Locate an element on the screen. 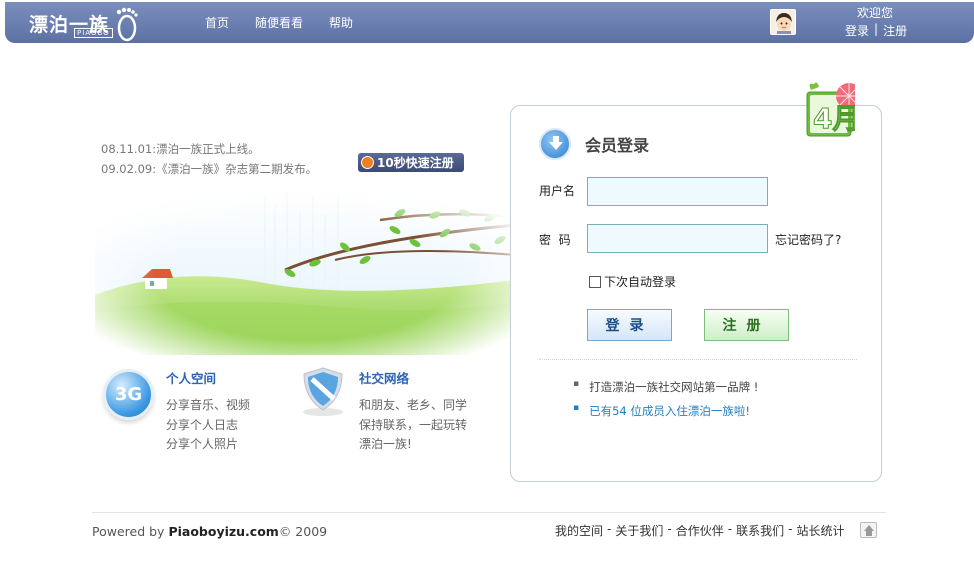  tip-members: ▪ 已有54 位成员入住漂泊一族啦! is located at coordinates (661, 411).